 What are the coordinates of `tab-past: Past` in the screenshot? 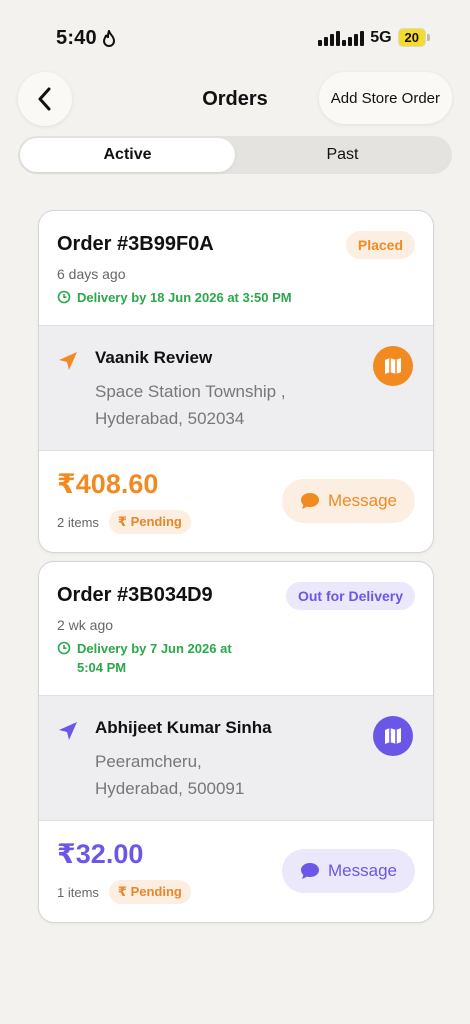 It's located at (342, 155).